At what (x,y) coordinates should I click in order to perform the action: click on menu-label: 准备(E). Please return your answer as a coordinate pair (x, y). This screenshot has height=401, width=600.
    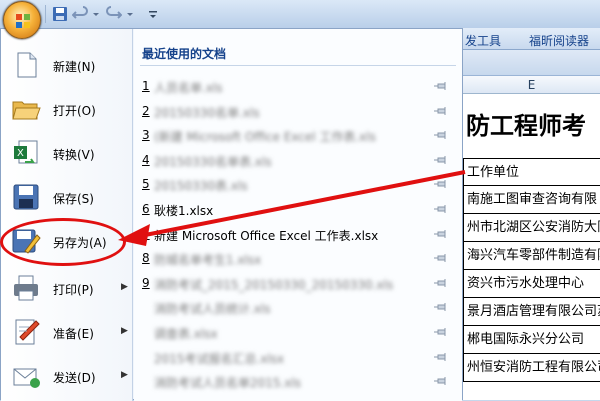
    Looking at the image, I should click on (73, 334).